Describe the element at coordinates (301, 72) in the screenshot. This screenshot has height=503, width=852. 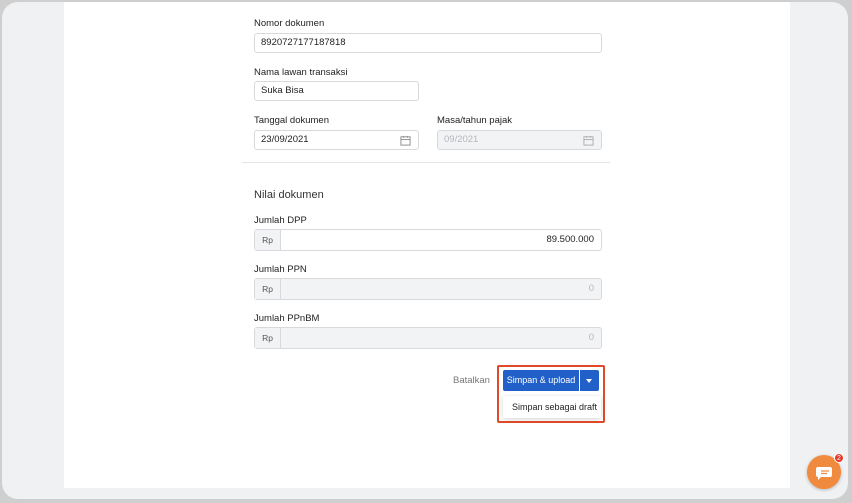
I see `counterparty-label: Nama lawan transaksi` at that location.